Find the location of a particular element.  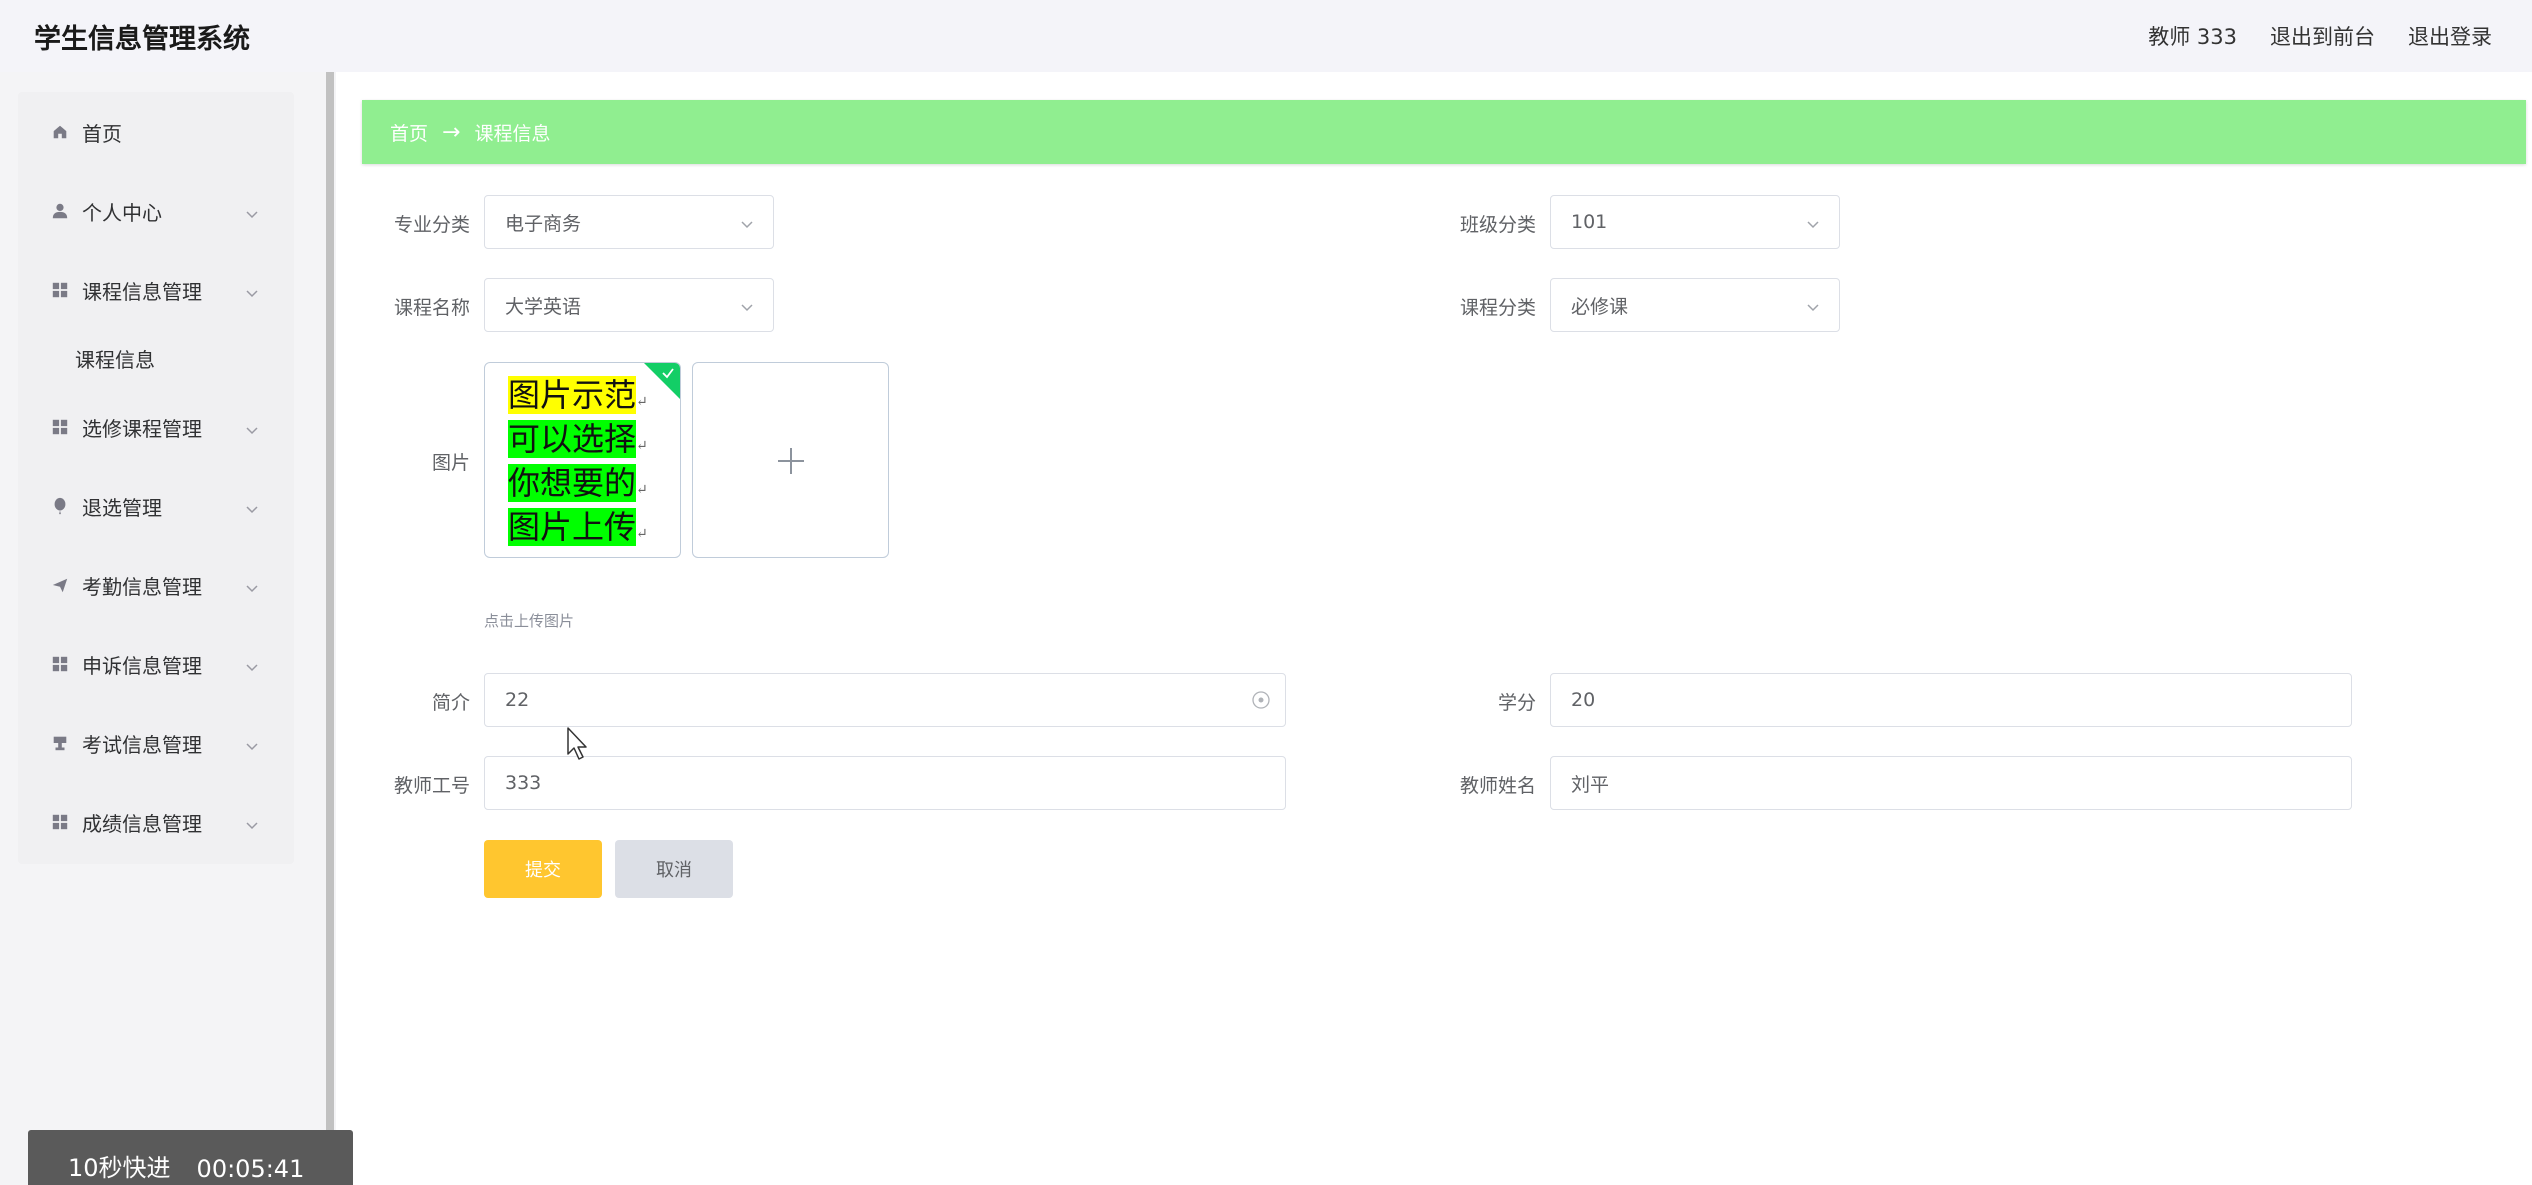

major-label: 专业分类 is located at coordinates (431, 225).